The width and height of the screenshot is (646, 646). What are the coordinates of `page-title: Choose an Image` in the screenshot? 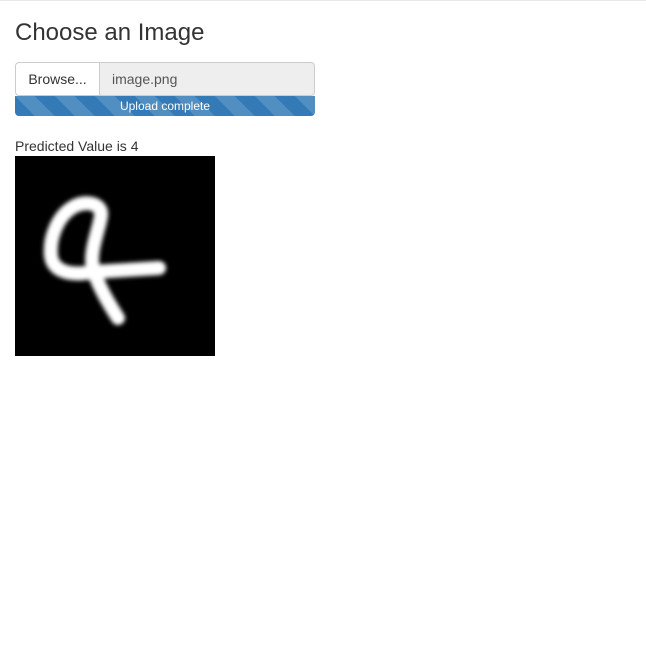 It's located at (110, 32).